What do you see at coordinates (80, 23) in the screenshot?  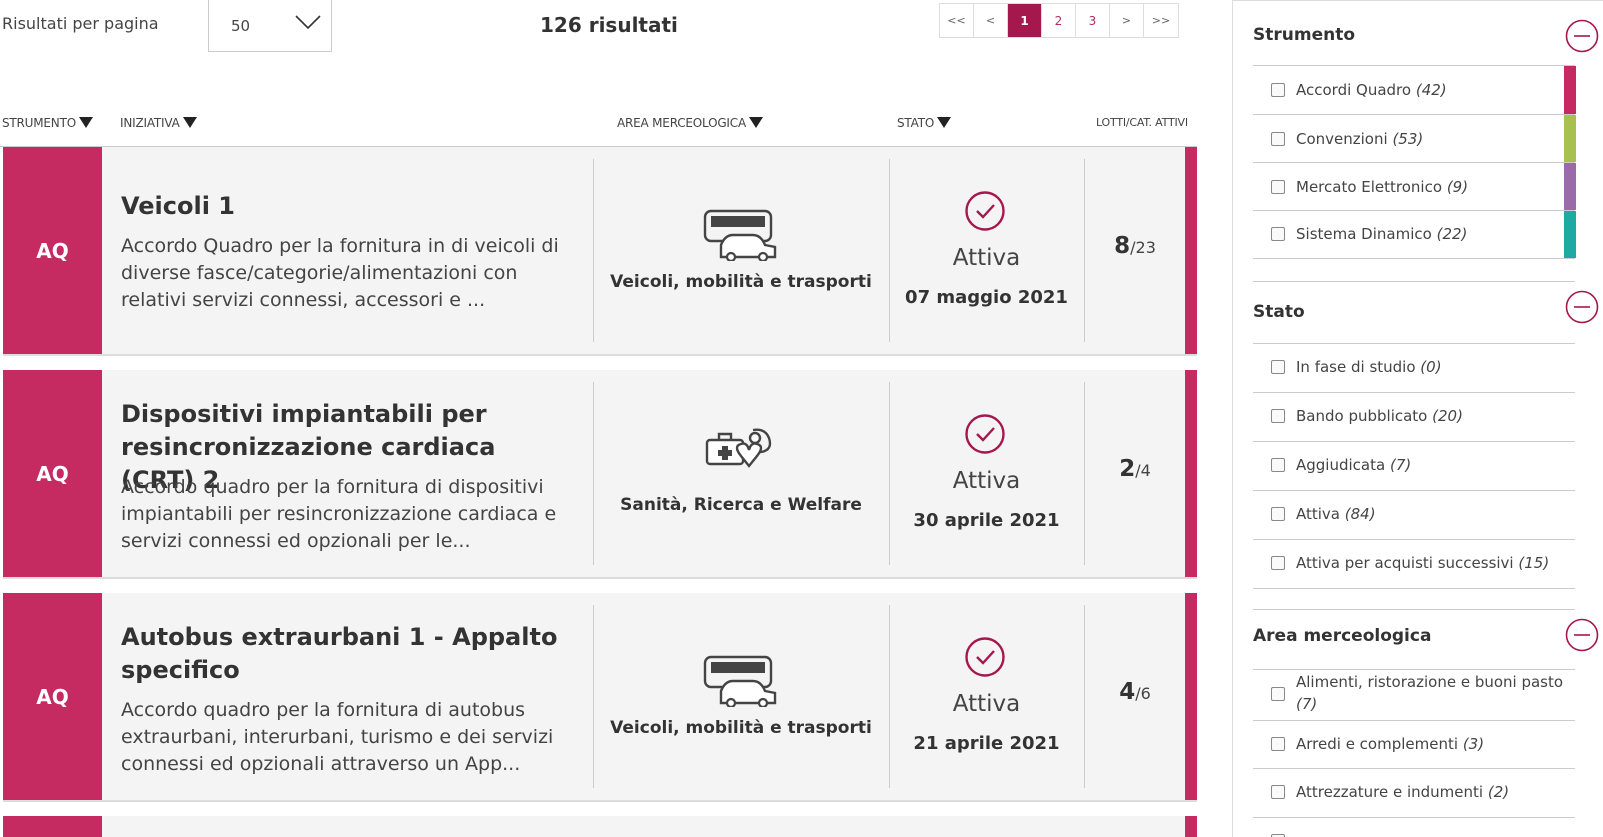 I see `results-per-page-label: Risultati per pagina` at bounding box center [80, 23].